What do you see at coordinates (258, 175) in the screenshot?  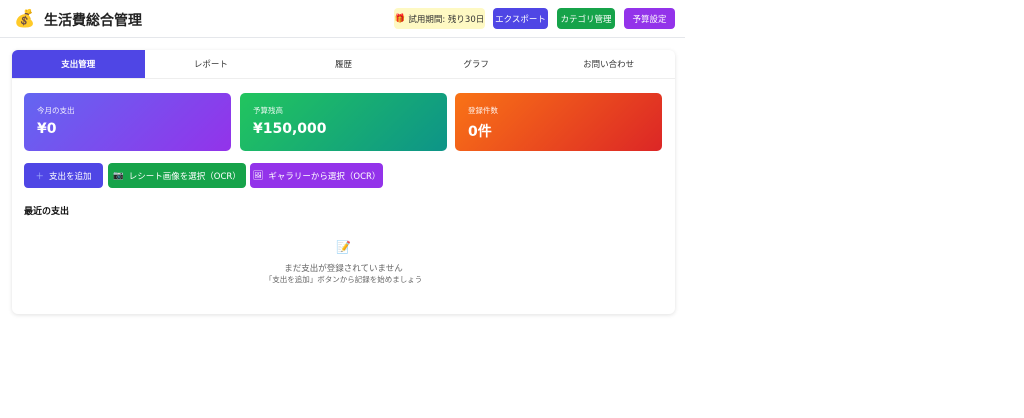 I see `image-icon: 🖼` at bounding box center [258, 175].